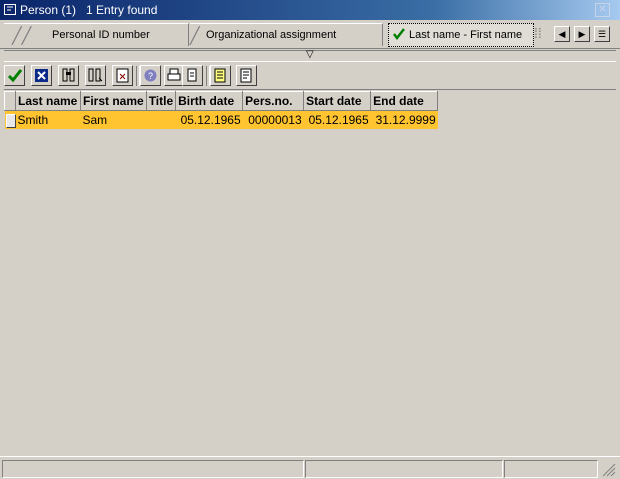 Image resolution: width=620 pixels, height=479 pixels. I want to click on status-bar, so click(310, 467).